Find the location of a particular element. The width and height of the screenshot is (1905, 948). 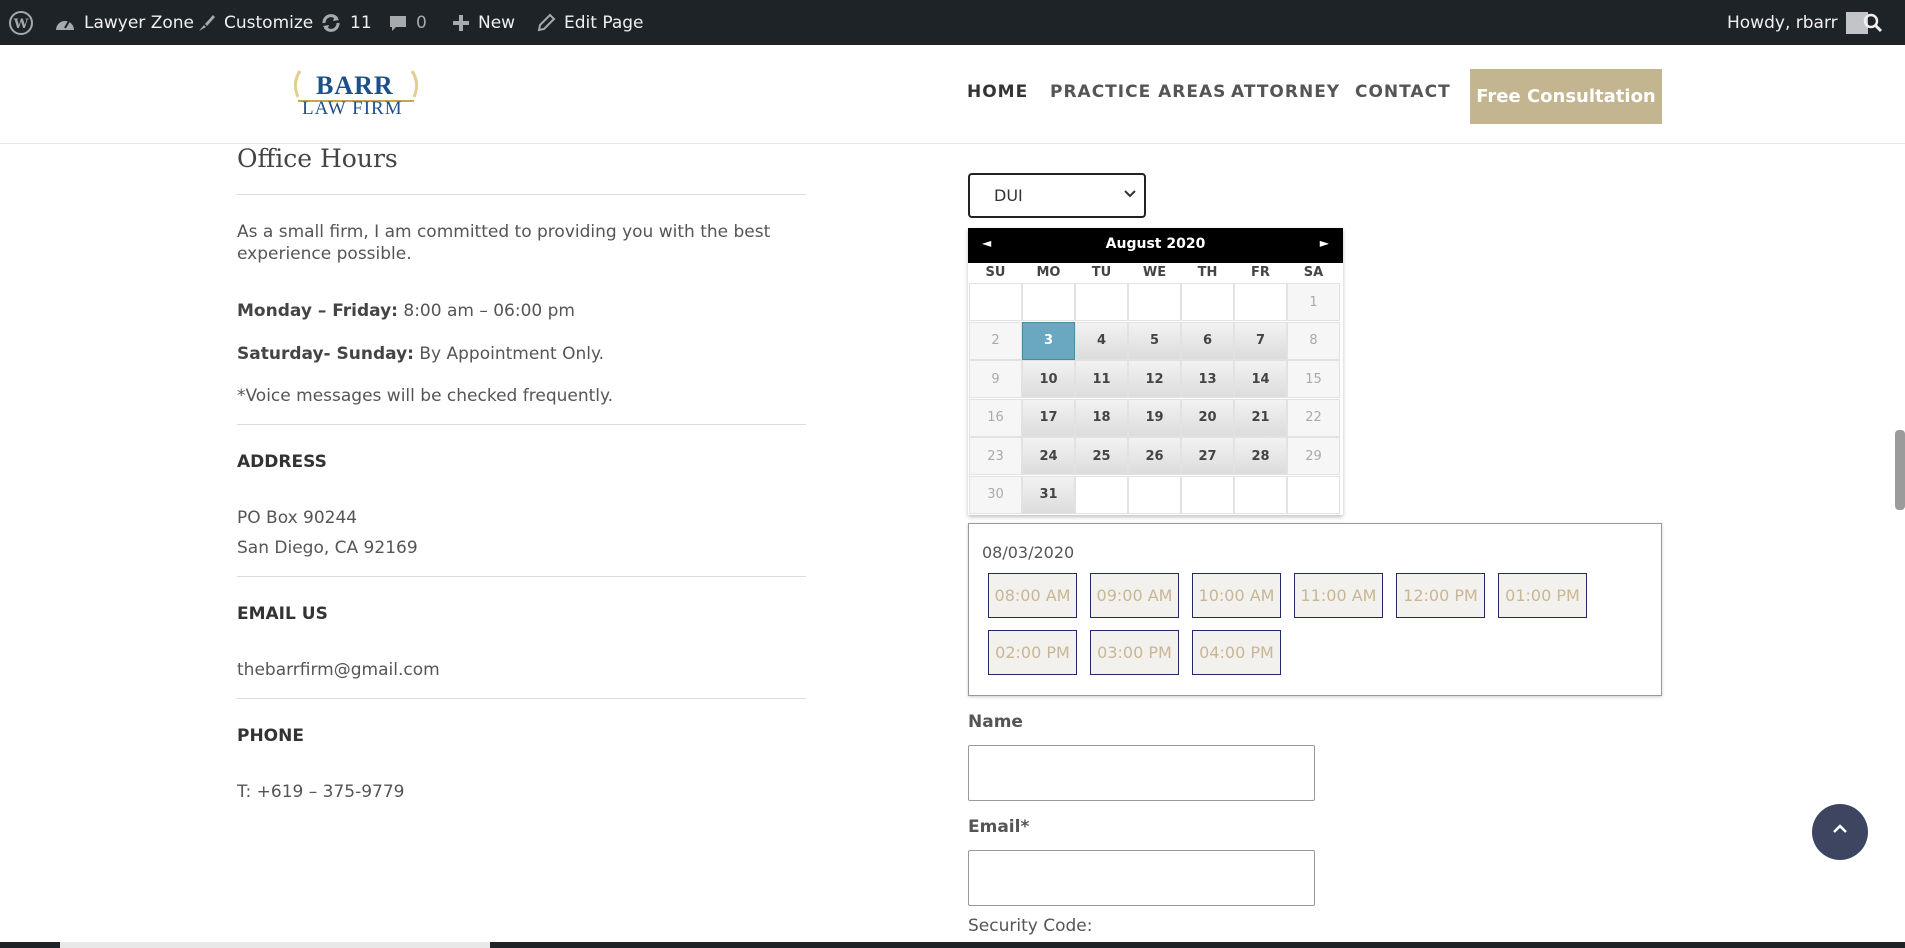

wordpress-menu: W is located at coordinates (21, 22).